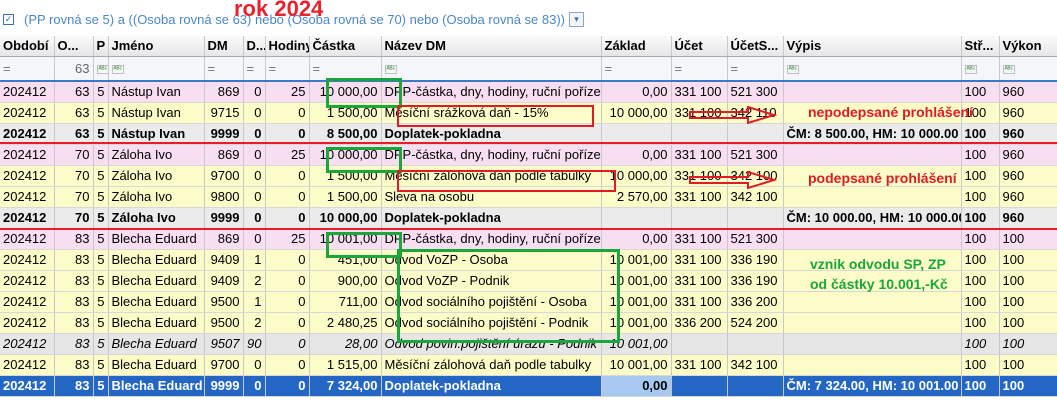  What do you see at coordinates (287, 69) in the screenshot?
I see `filter-cell-hodiny: =` at bounding box center [287, 69].